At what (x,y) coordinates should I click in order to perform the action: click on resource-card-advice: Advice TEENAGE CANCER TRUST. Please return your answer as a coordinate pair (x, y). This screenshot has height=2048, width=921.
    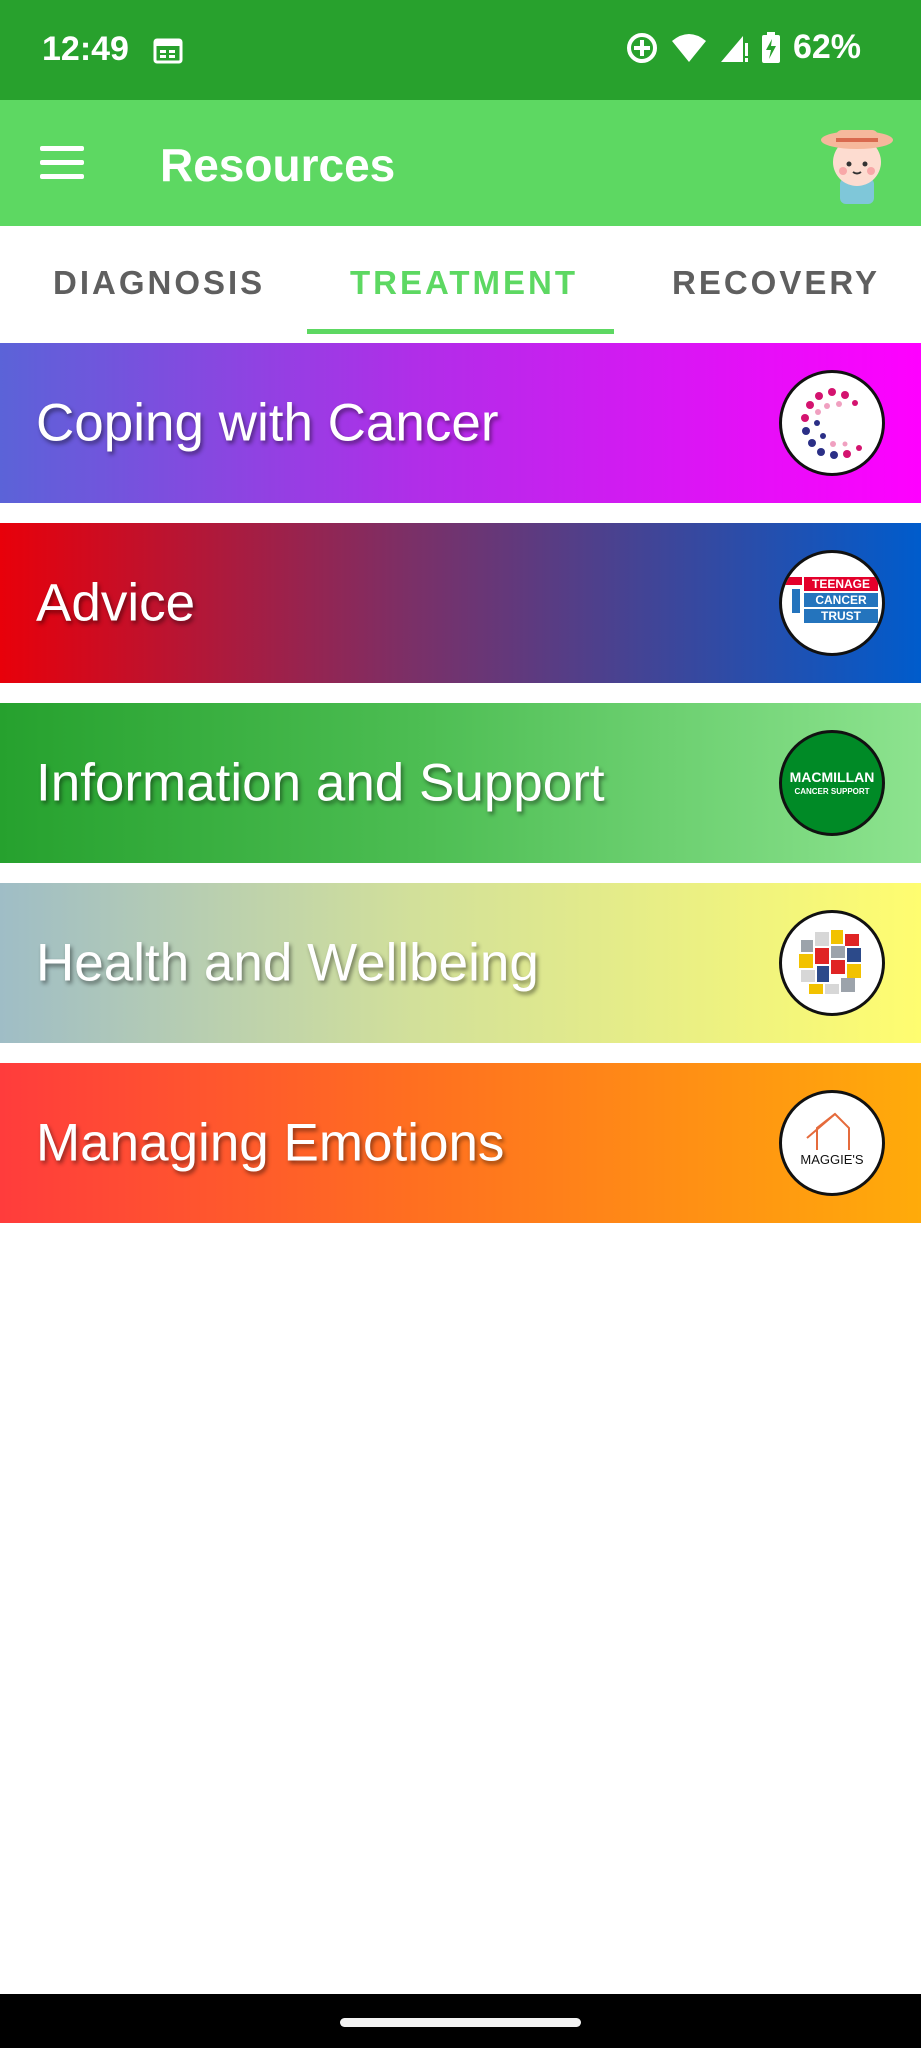
    Looking at the image, I should click on (460, 603).